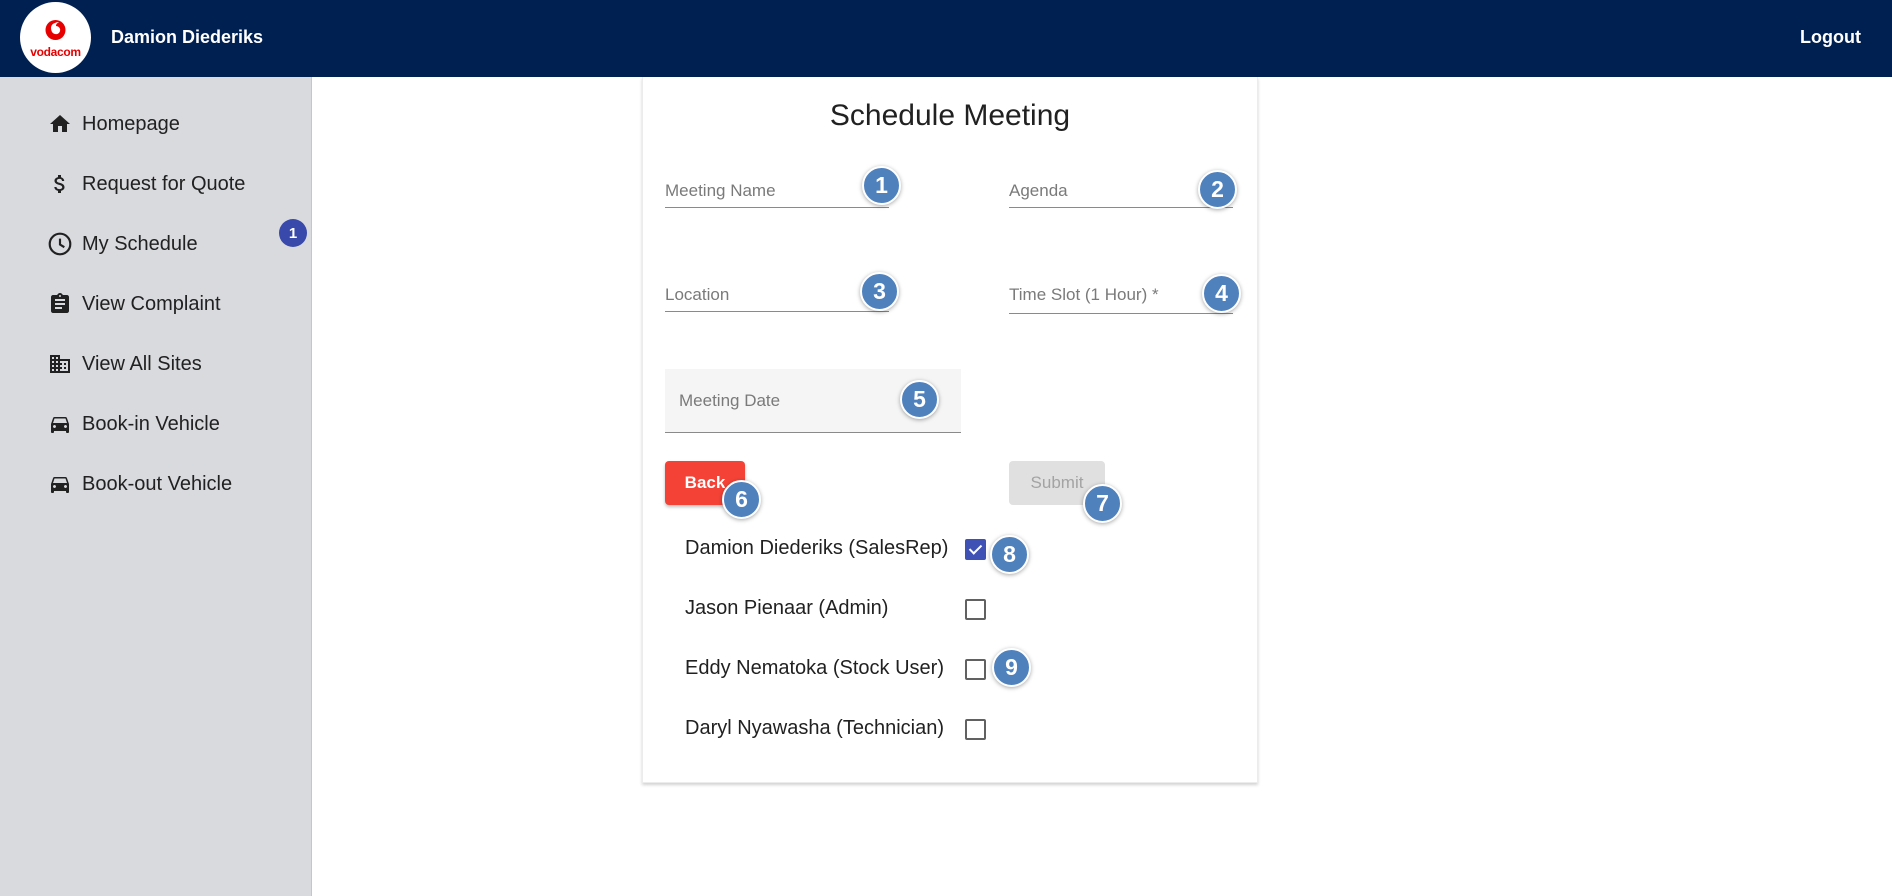 The height and width of the screenshot is (896, 1892). Describe the element at coordinates (1830, 37) in the screenshot. I see `logout-button: Logout` at that location.